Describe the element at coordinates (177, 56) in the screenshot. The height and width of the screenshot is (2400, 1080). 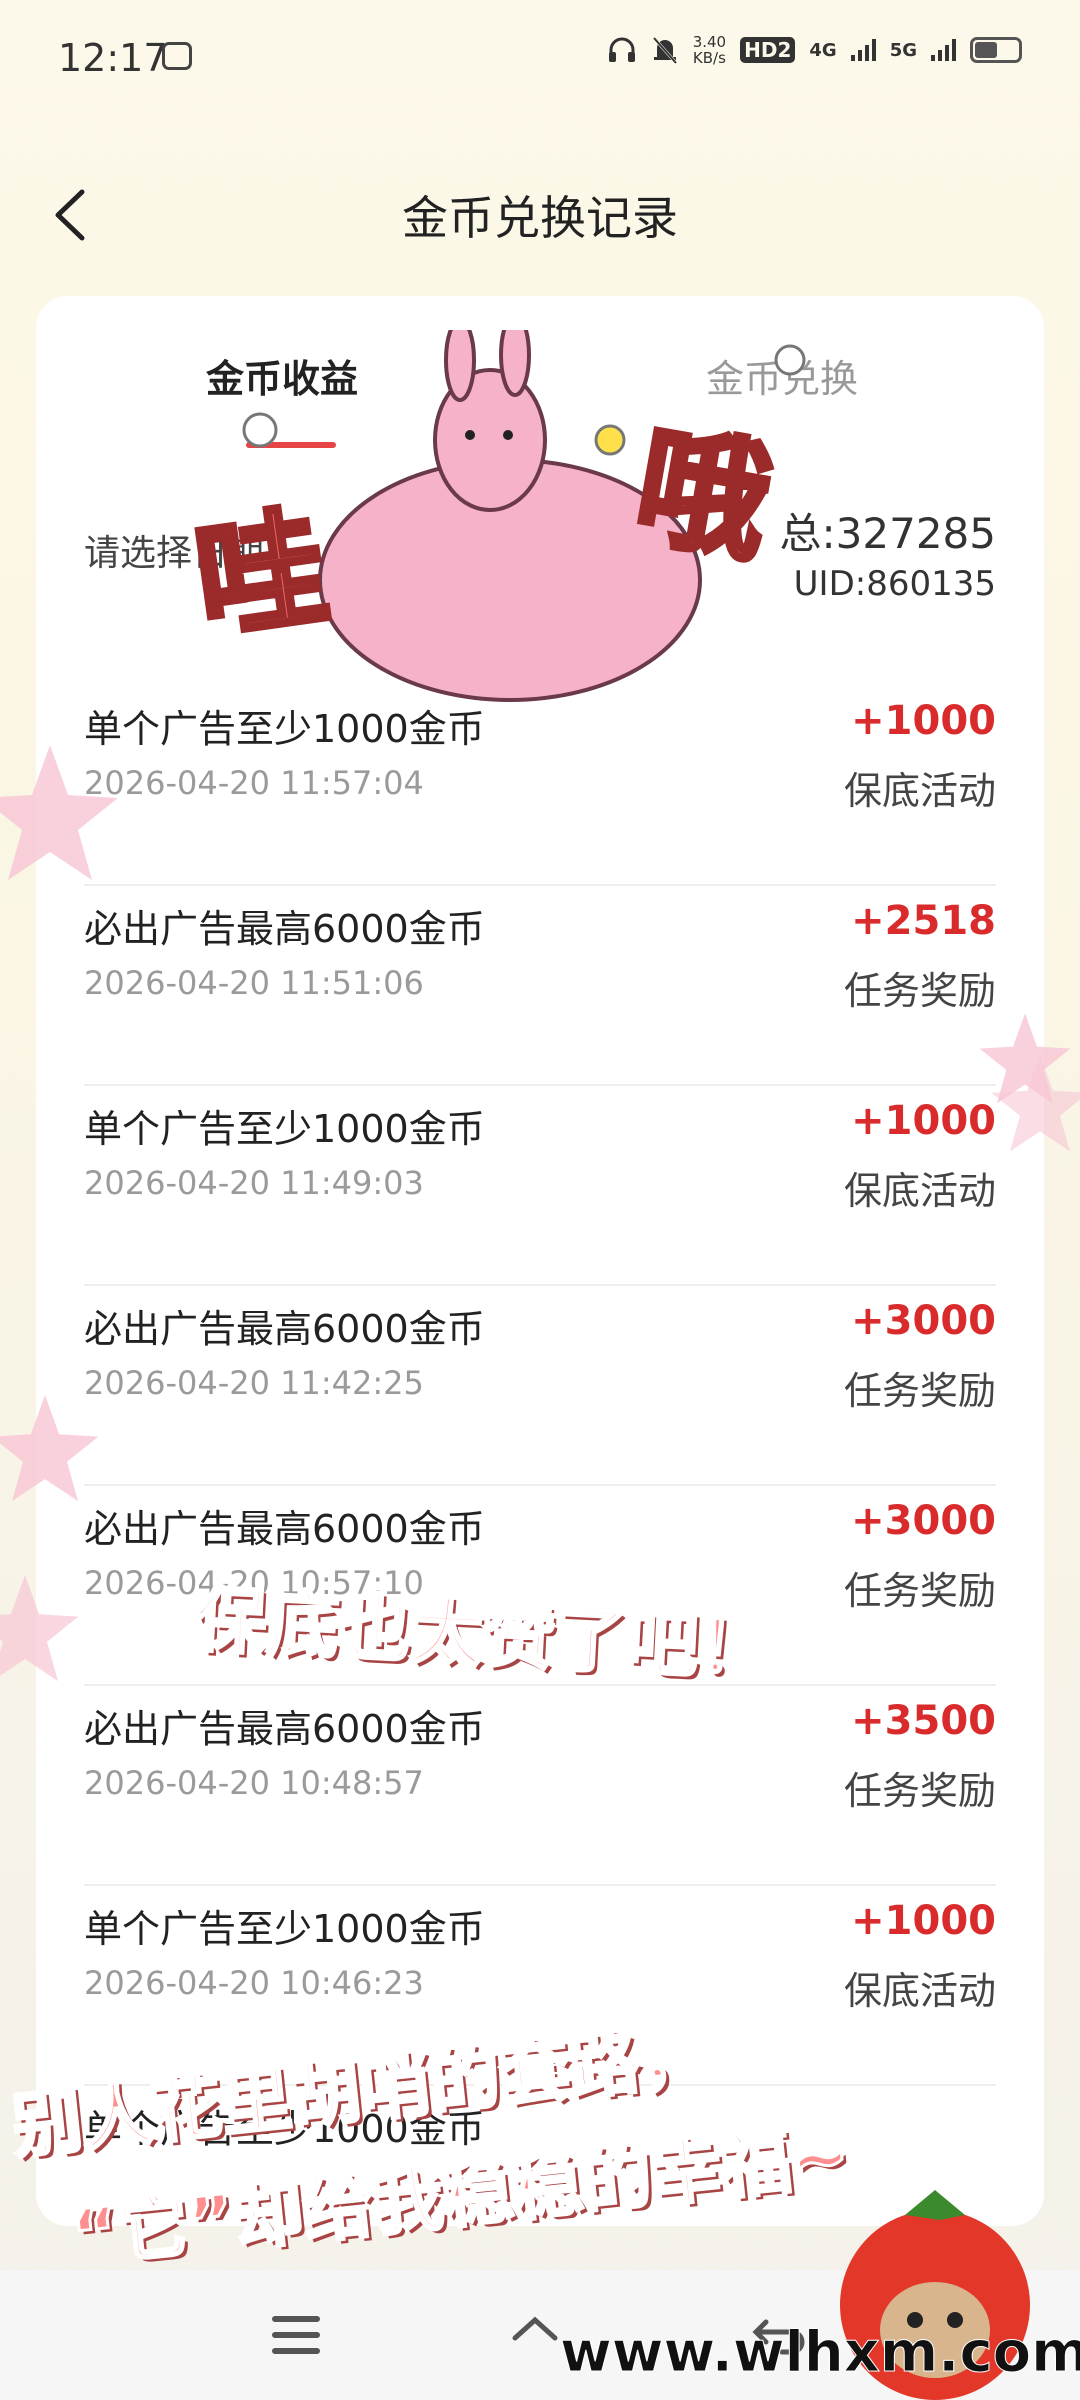
I see `screenshot-icon` at that location.